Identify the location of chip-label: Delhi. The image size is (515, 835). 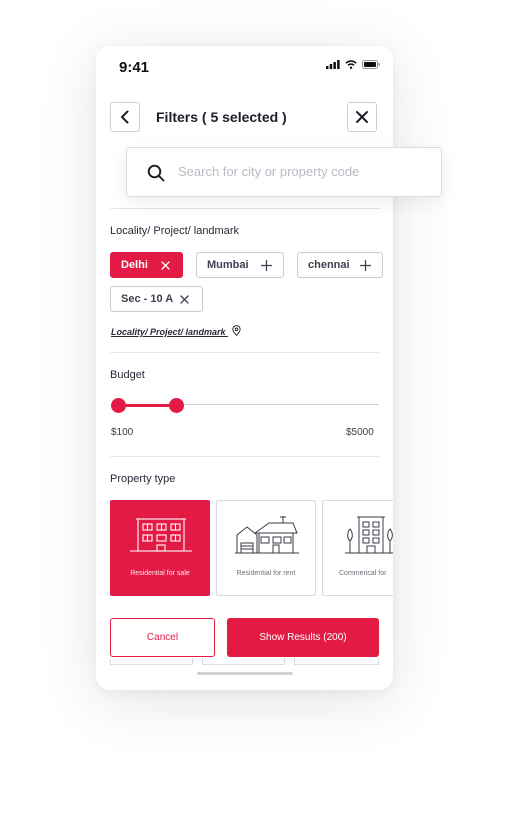
(134, 265).